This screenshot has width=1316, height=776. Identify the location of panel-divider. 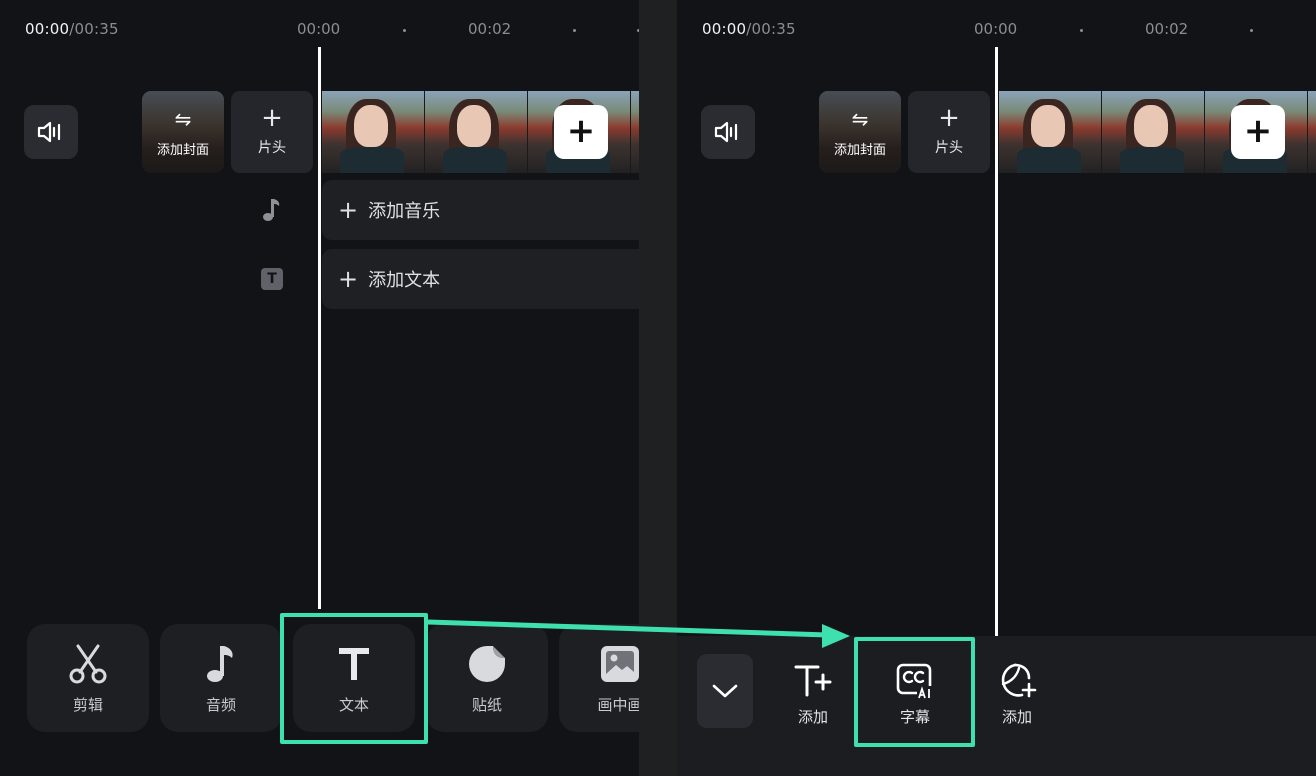
(658, 388).